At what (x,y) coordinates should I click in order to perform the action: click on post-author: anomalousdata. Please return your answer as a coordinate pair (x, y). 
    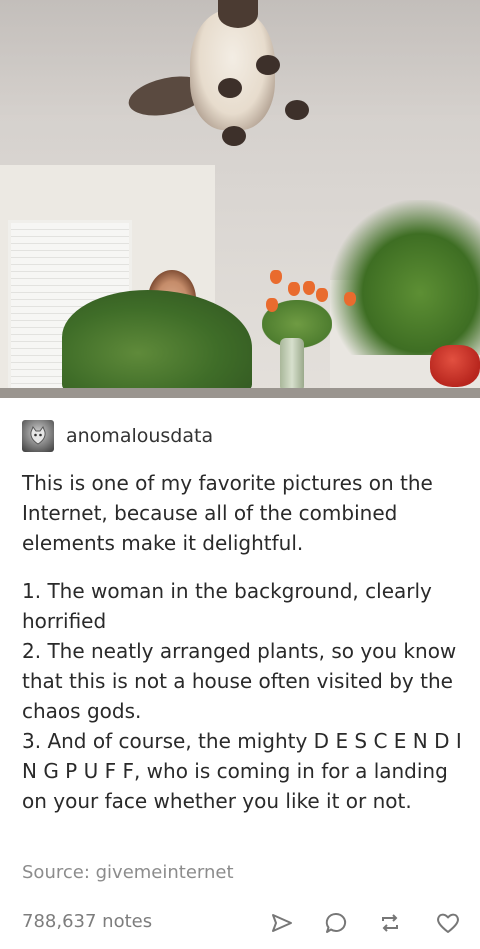
    Looking at the image, I should click on (117, 436).